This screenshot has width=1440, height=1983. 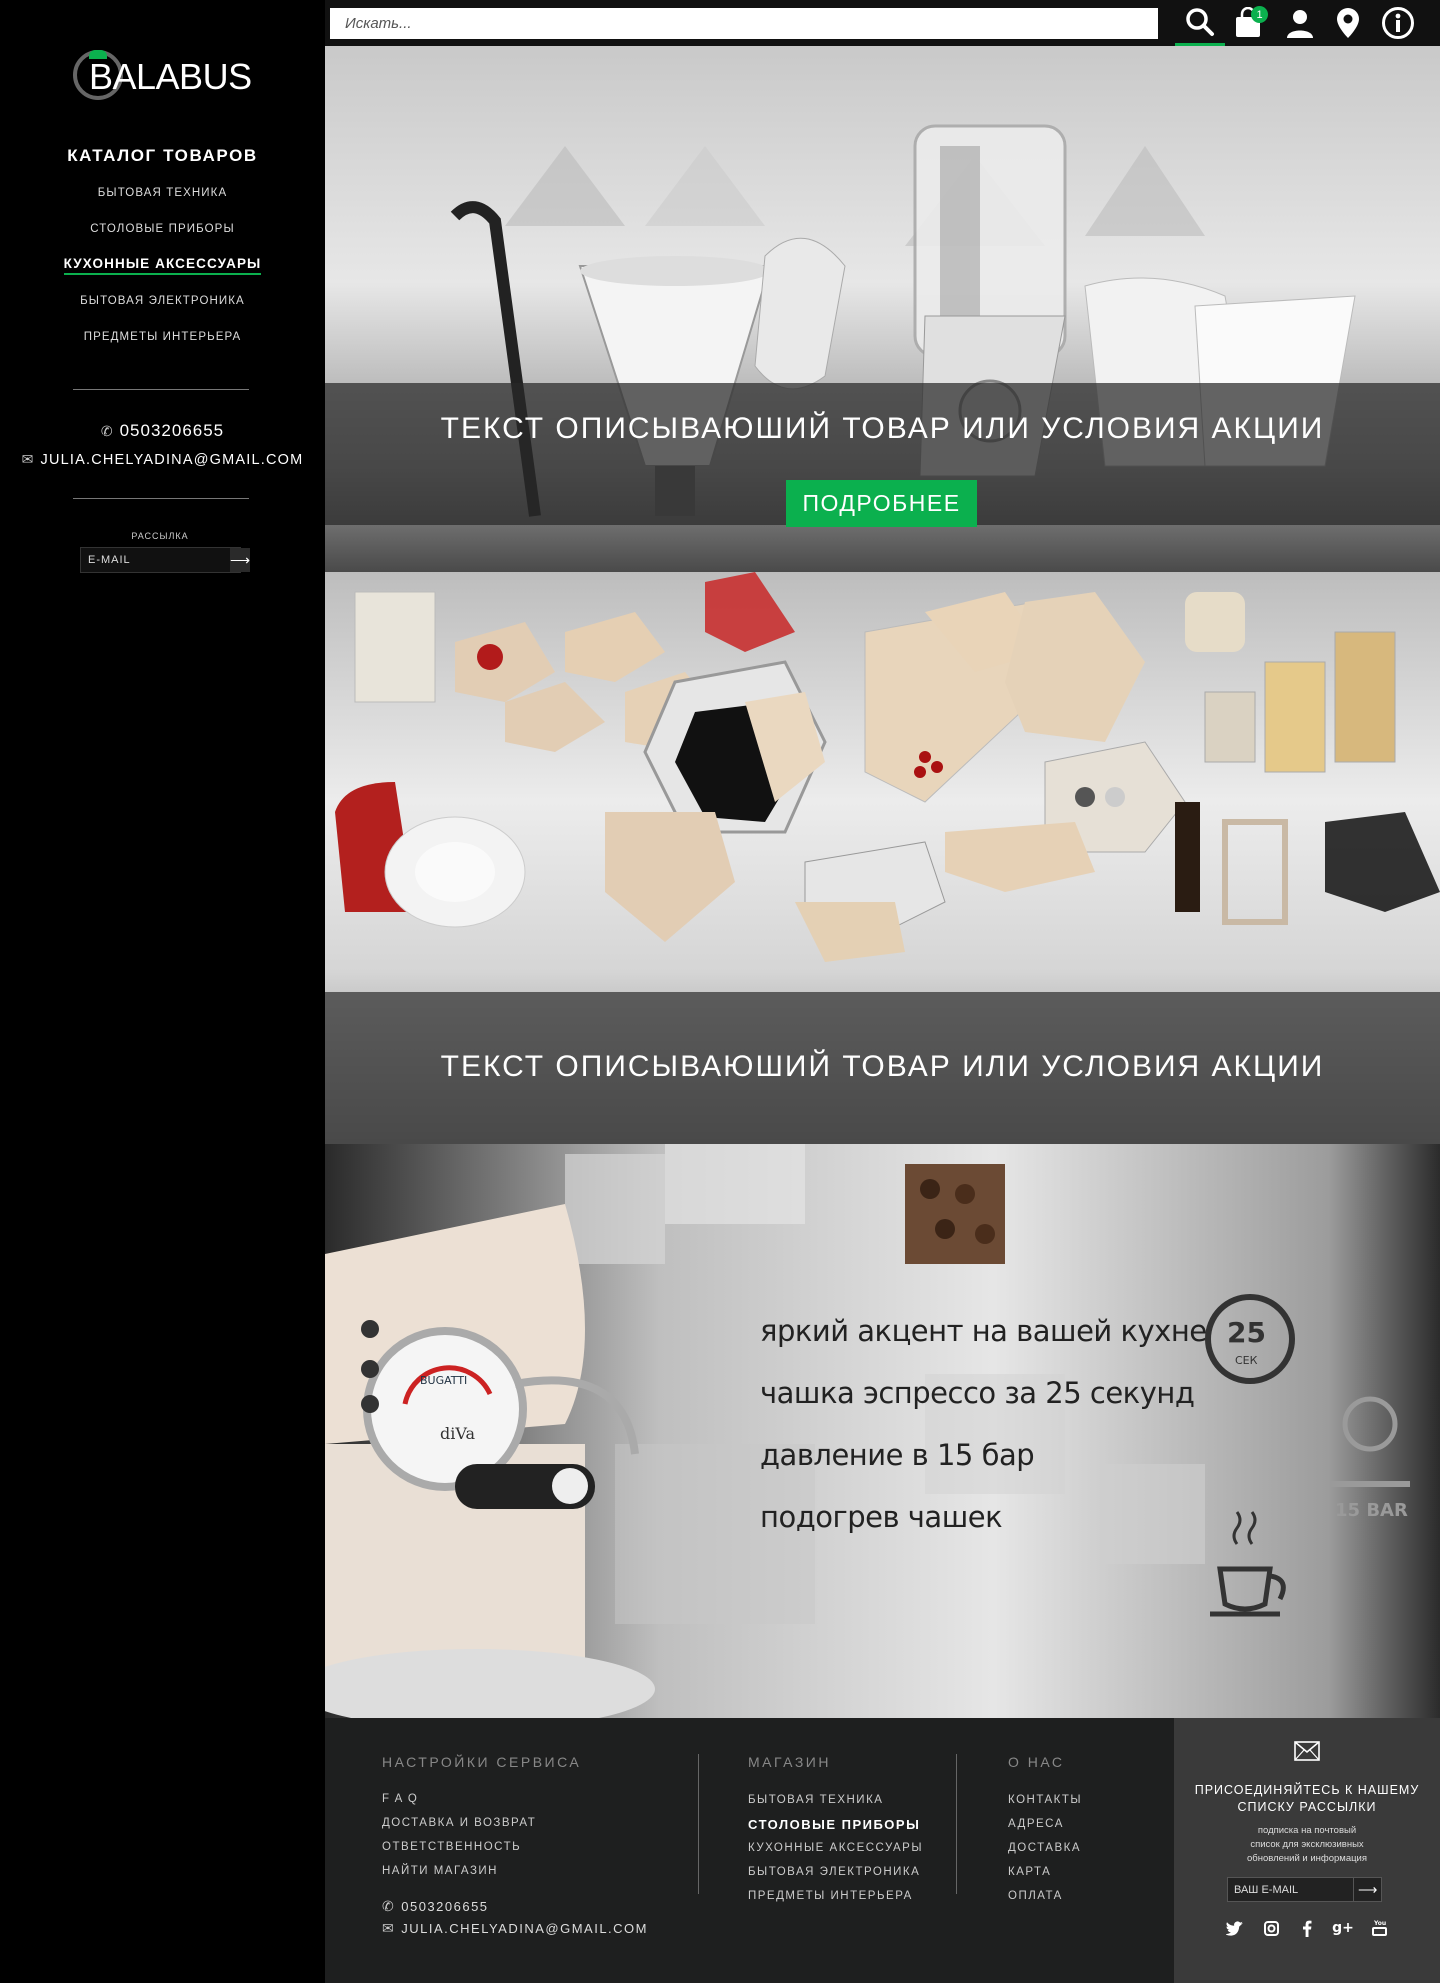 What do you see at coordinates (1371, 1510) in the screenshot?
I see `pressure-label-text: 15 BAR` at bounding box center [1371, 1510].